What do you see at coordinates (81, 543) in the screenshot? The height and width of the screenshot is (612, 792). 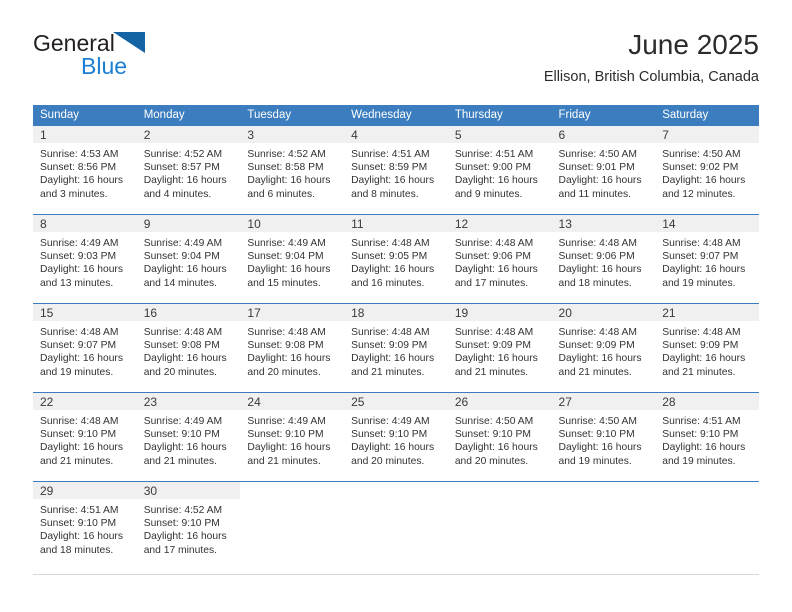 I see `daylight-text: Daylight: 16 hours and 18 minutes.` at bounding box center [81, 543].